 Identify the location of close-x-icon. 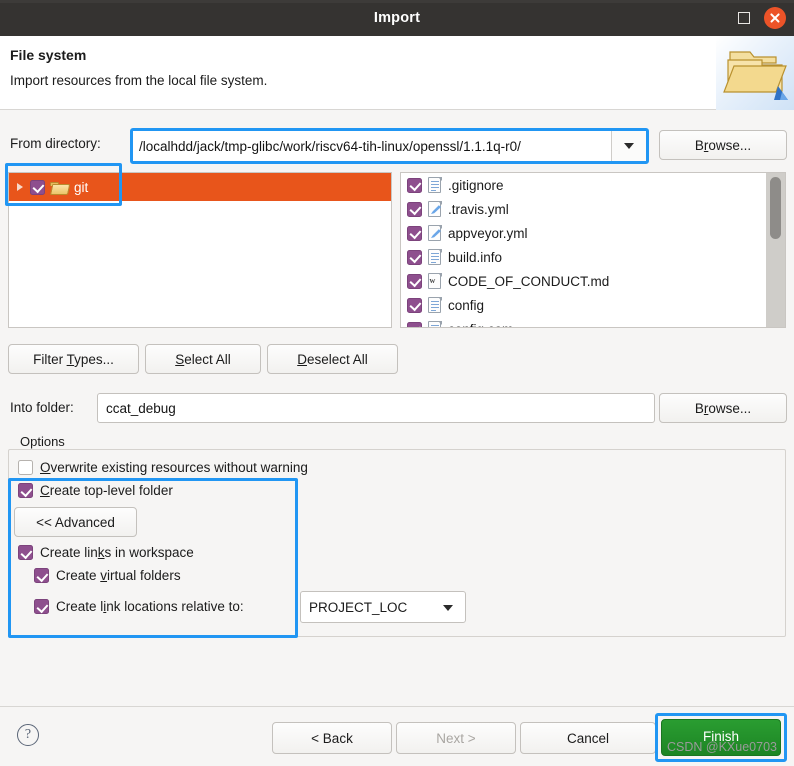
(775, 18).